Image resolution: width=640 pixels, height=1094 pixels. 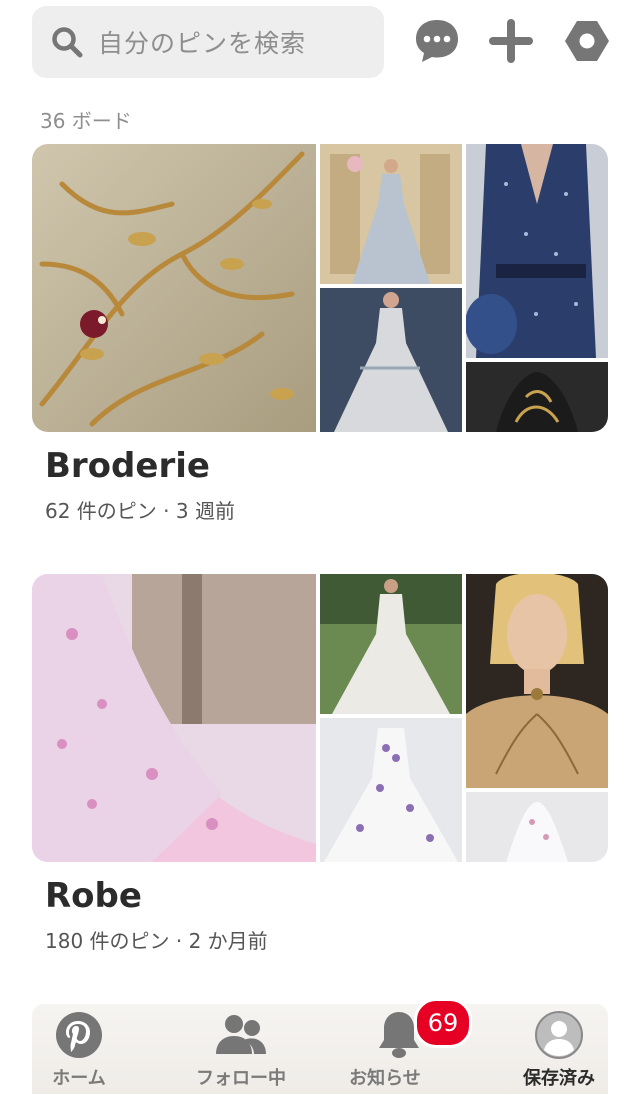 I want to click on board-meta: 62 件のピン · 3 週前, so click(x=140, y=511).